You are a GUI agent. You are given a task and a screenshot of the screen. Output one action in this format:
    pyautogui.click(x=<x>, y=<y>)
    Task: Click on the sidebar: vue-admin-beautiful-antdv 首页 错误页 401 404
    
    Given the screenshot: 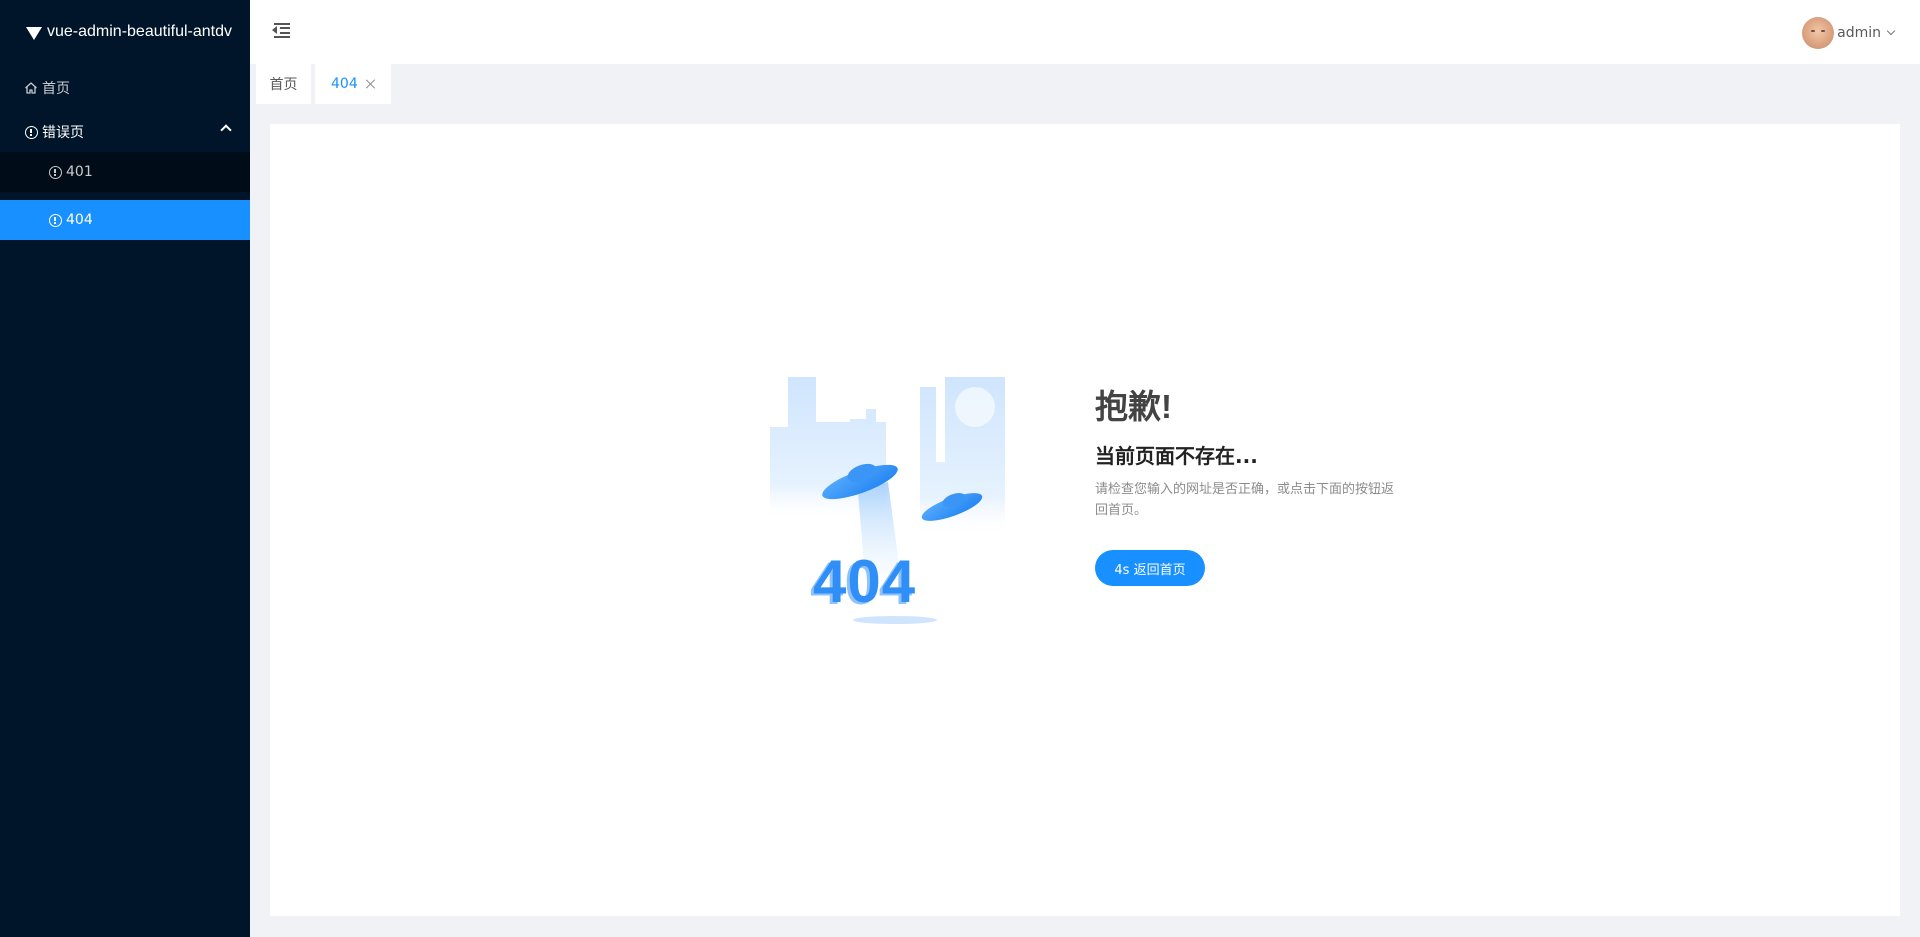 What is the action you would take?
    pyautogui.click(x=125, y=468)
    